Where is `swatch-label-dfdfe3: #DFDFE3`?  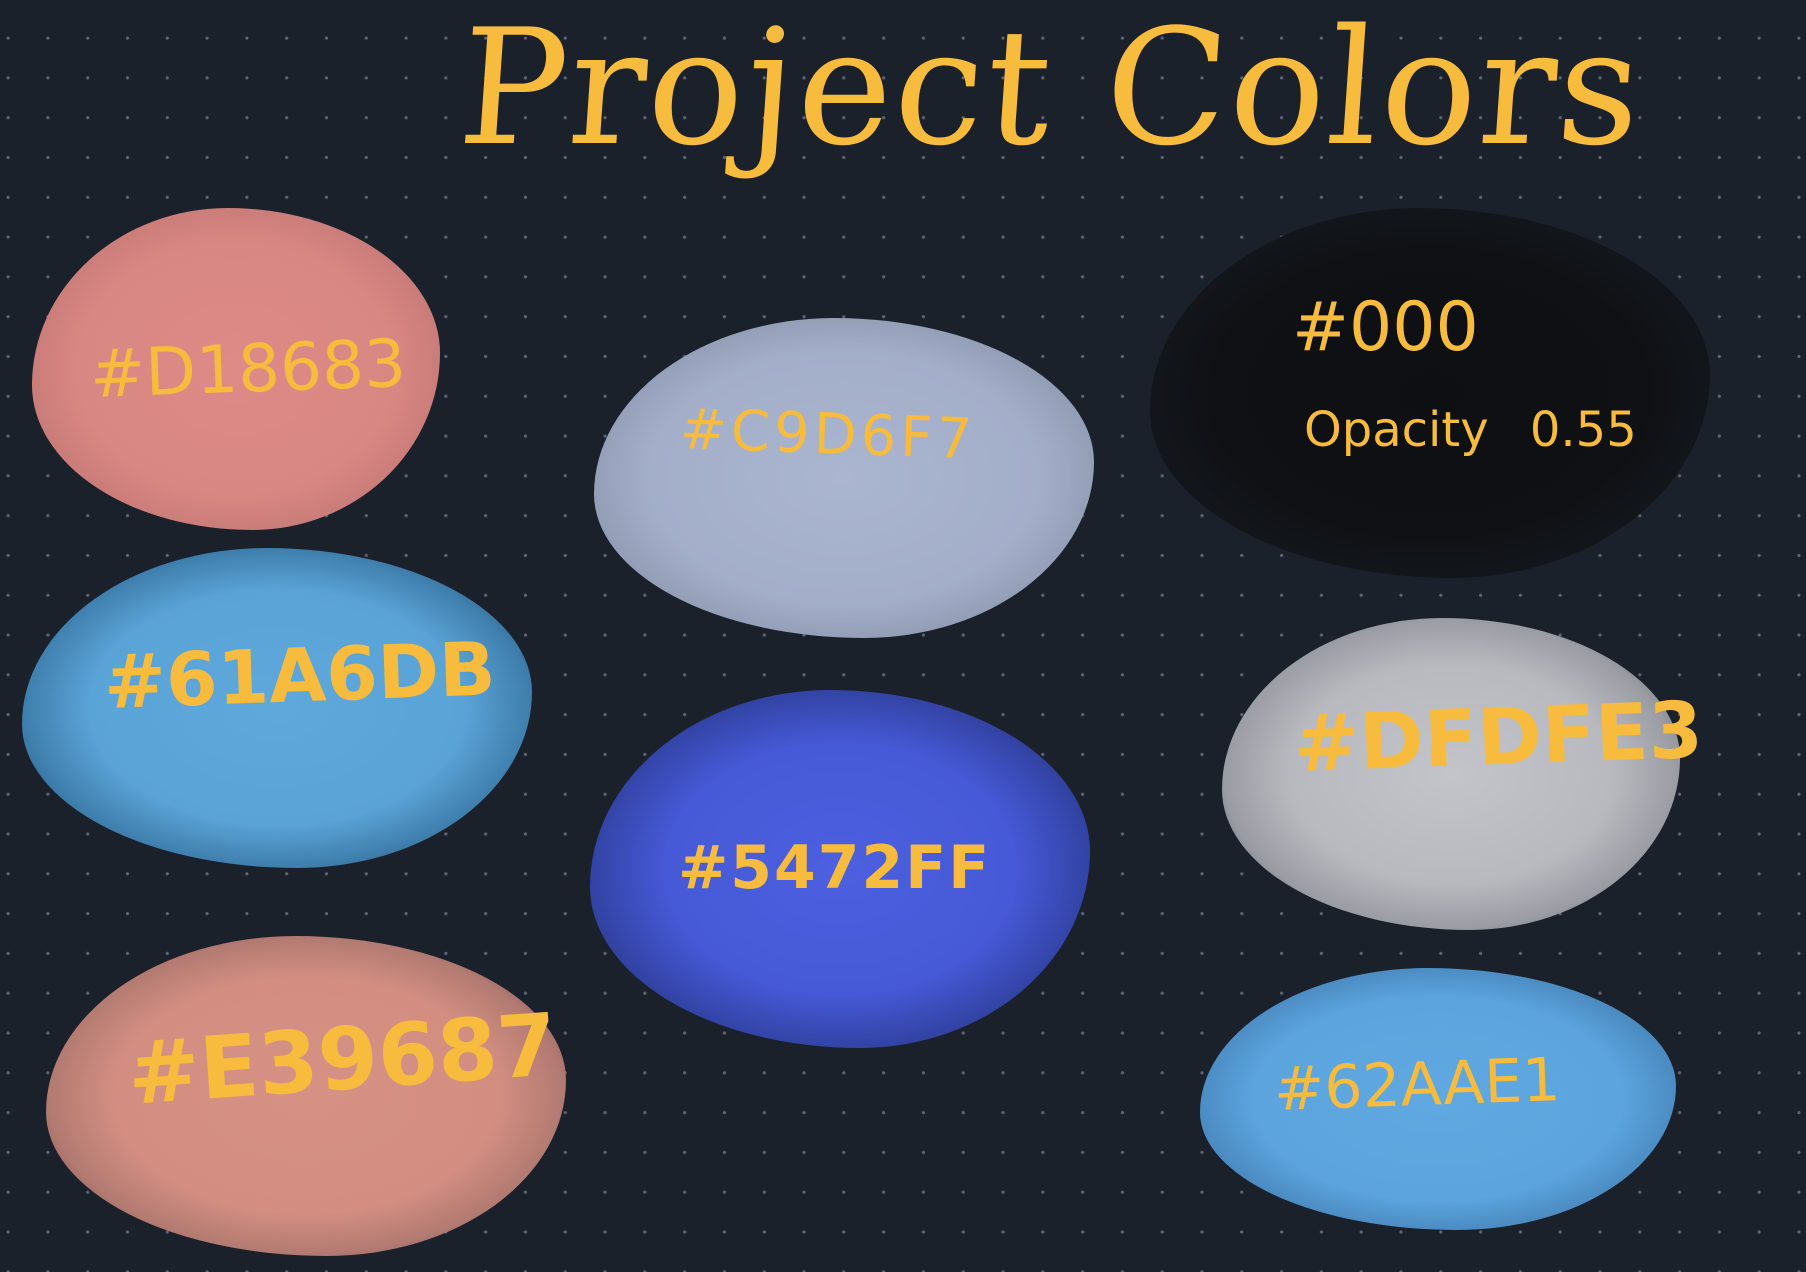 swatch-label-dfdfe3: #DFDFE3 is located at coordinates (1498, 737).